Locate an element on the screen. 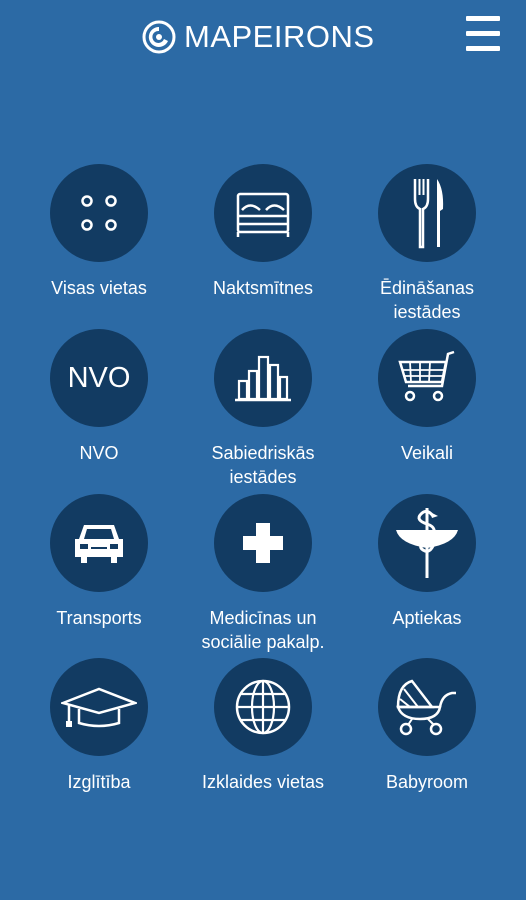 Image resolution: width=526 pixels, height=900 pixels. category-edinasanas-iestades: Ēdināšanas iestādes is located at coordinates (427, 243).